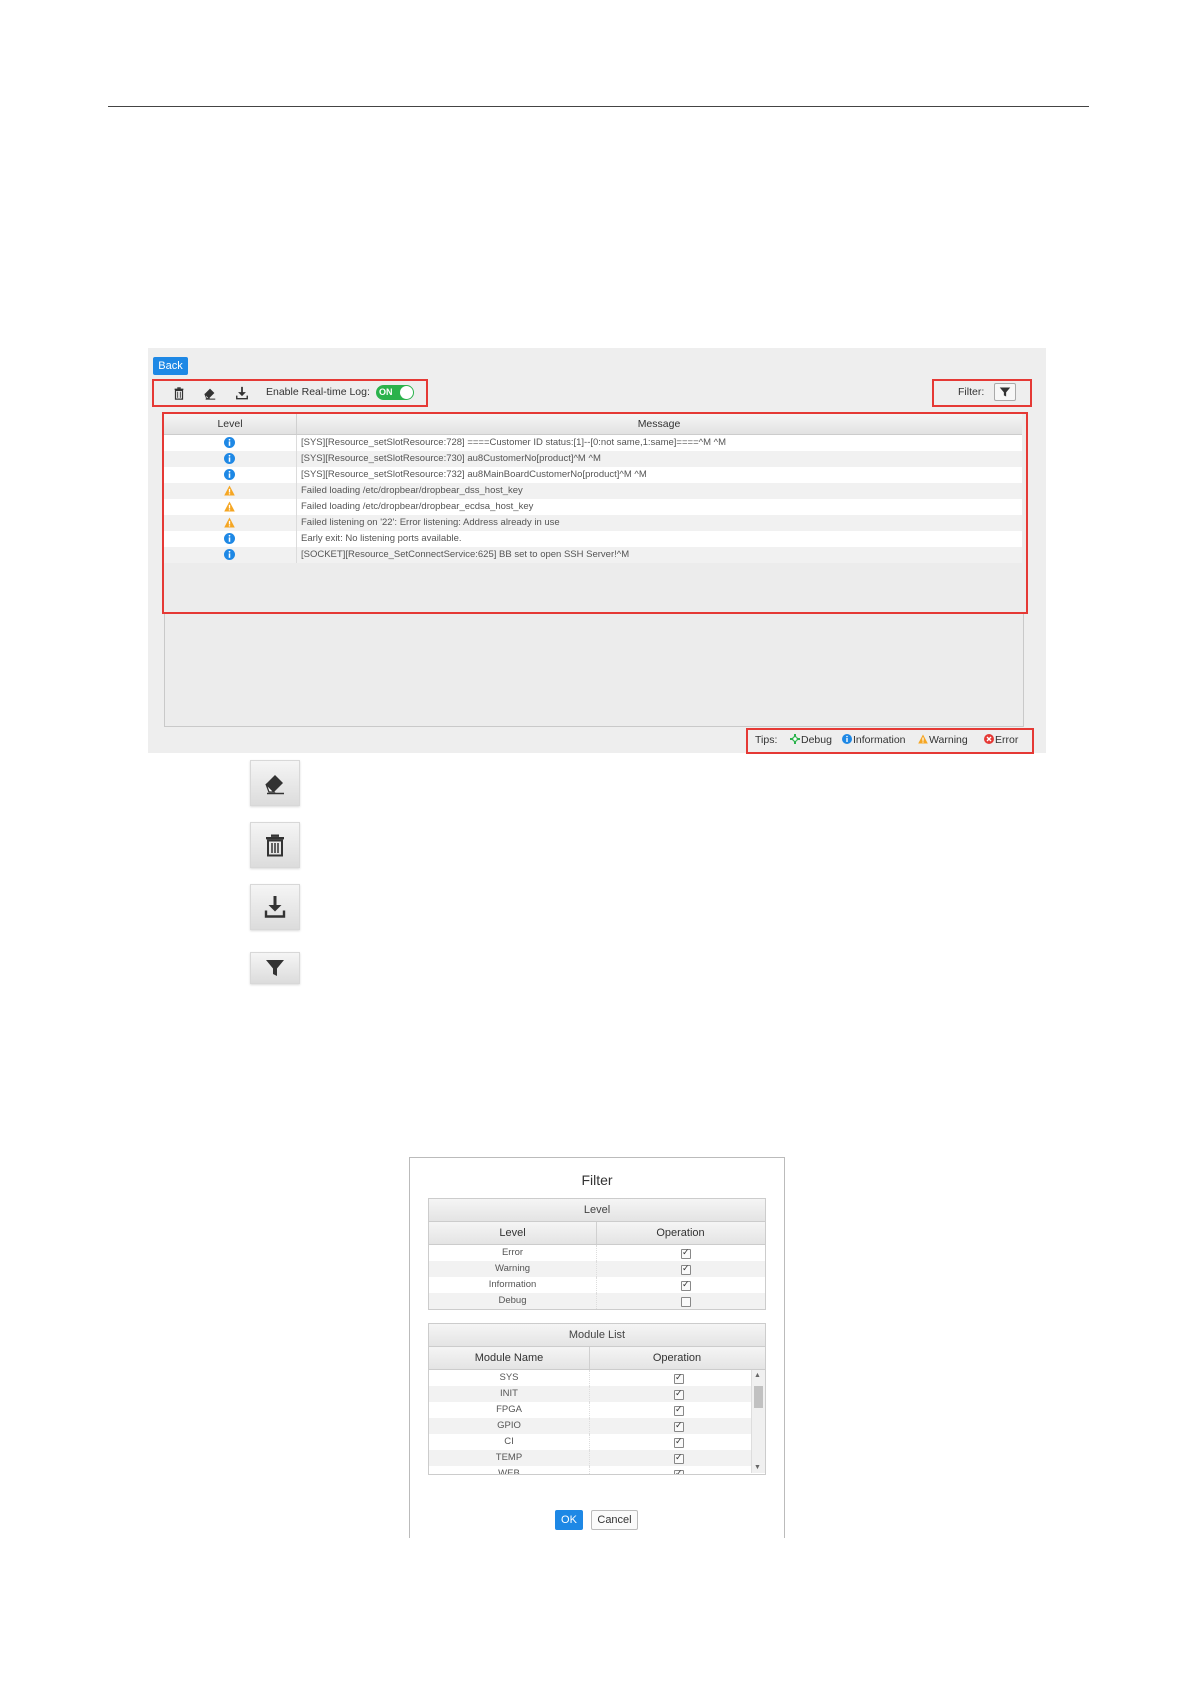 The image size is (1191, 1684). I want to click on filter-row-name: INIT, so click(509, 1394).